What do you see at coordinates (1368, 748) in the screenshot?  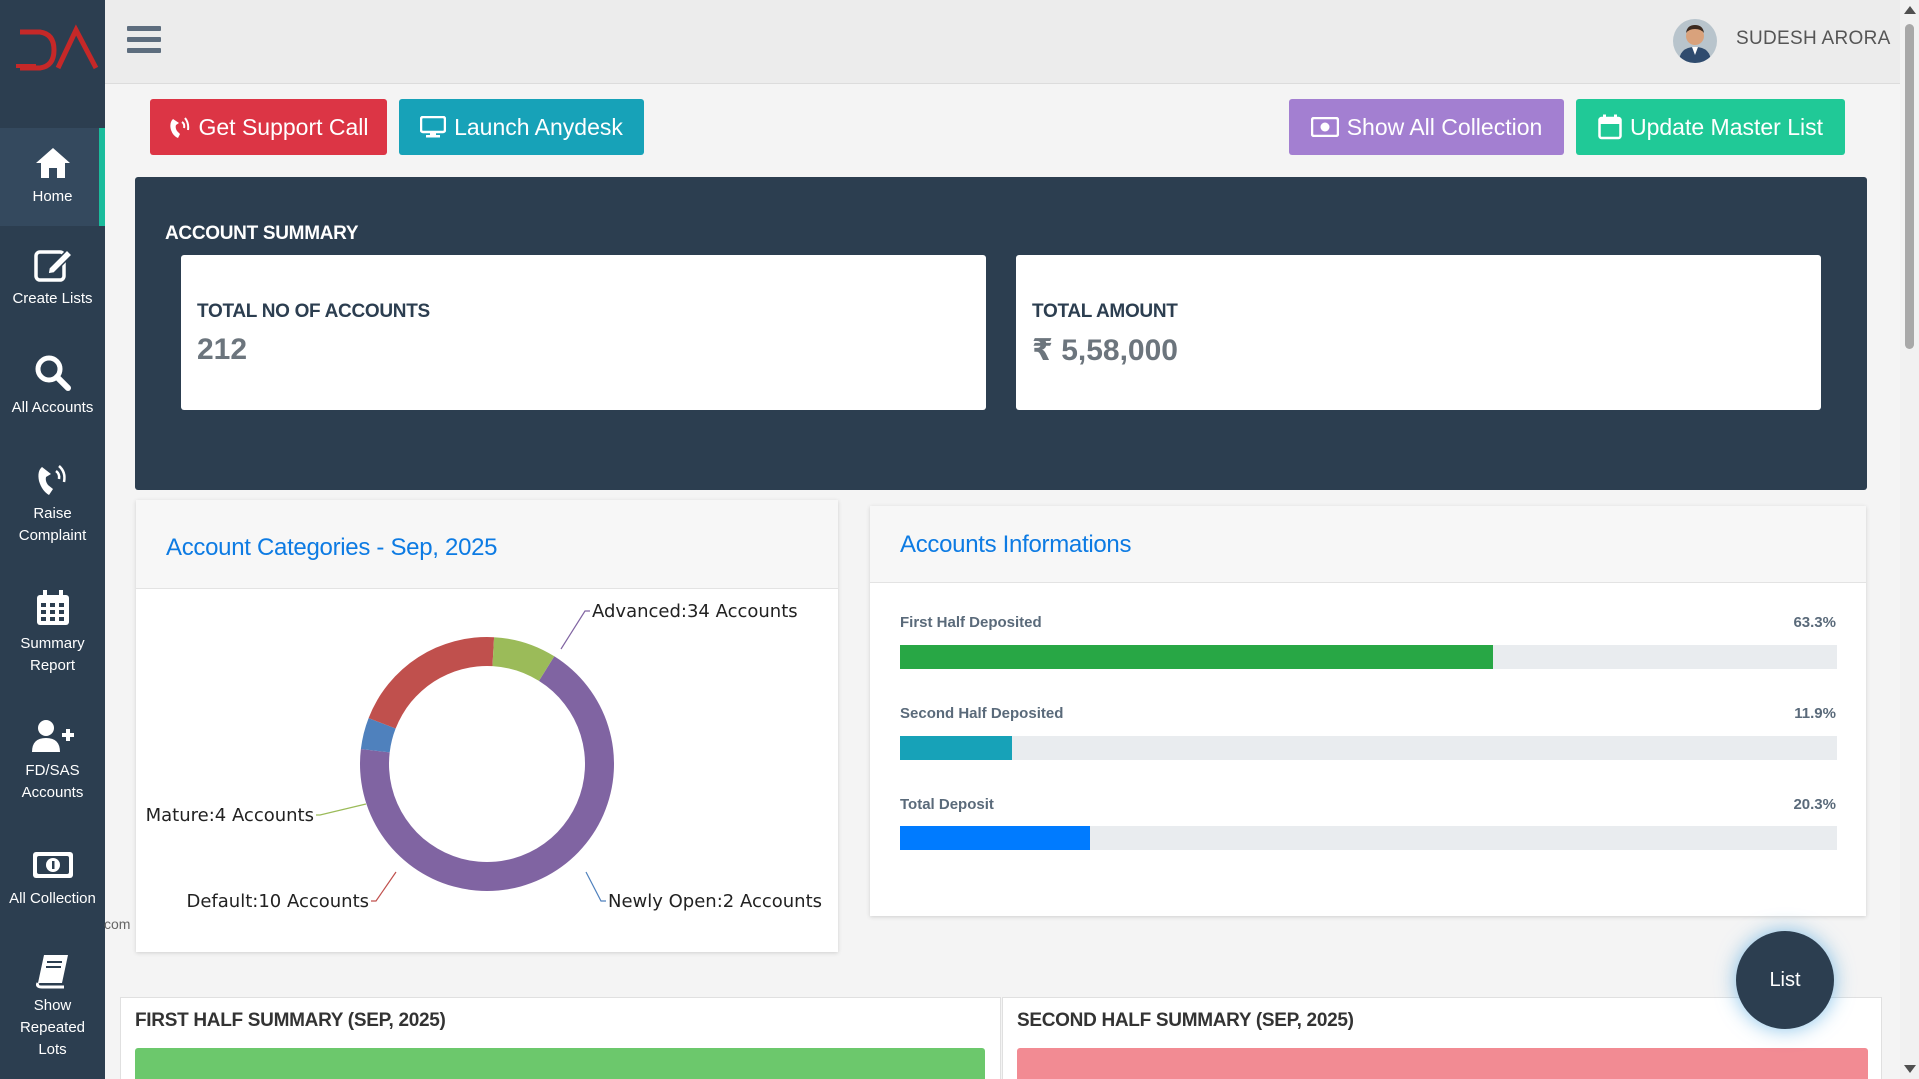 I see `second-half-progress` at bounding box center [1368, 748].